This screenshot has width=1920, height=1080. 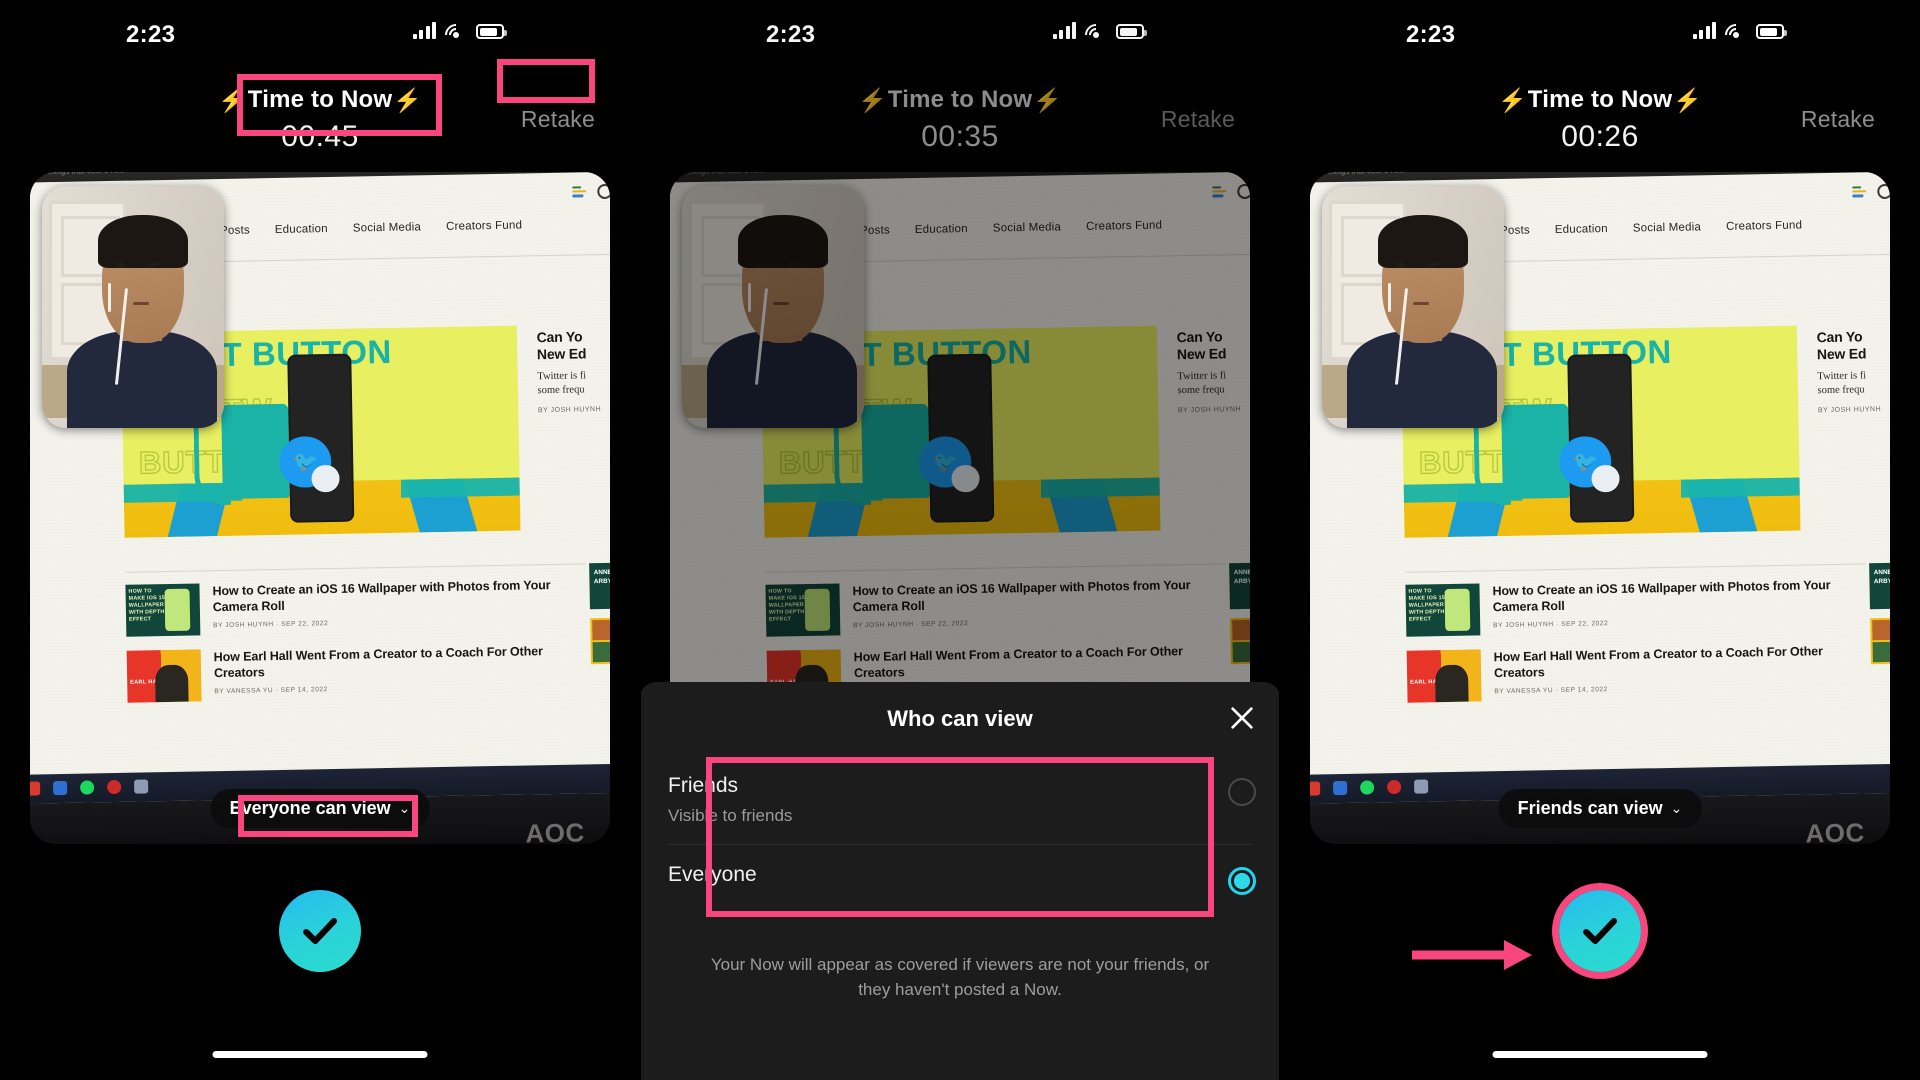 What do you see at coordinates (1834, 830) in the screenshot?
I see `monitor-brand-logo-3: AOC` at bounding box center [1834, 830].